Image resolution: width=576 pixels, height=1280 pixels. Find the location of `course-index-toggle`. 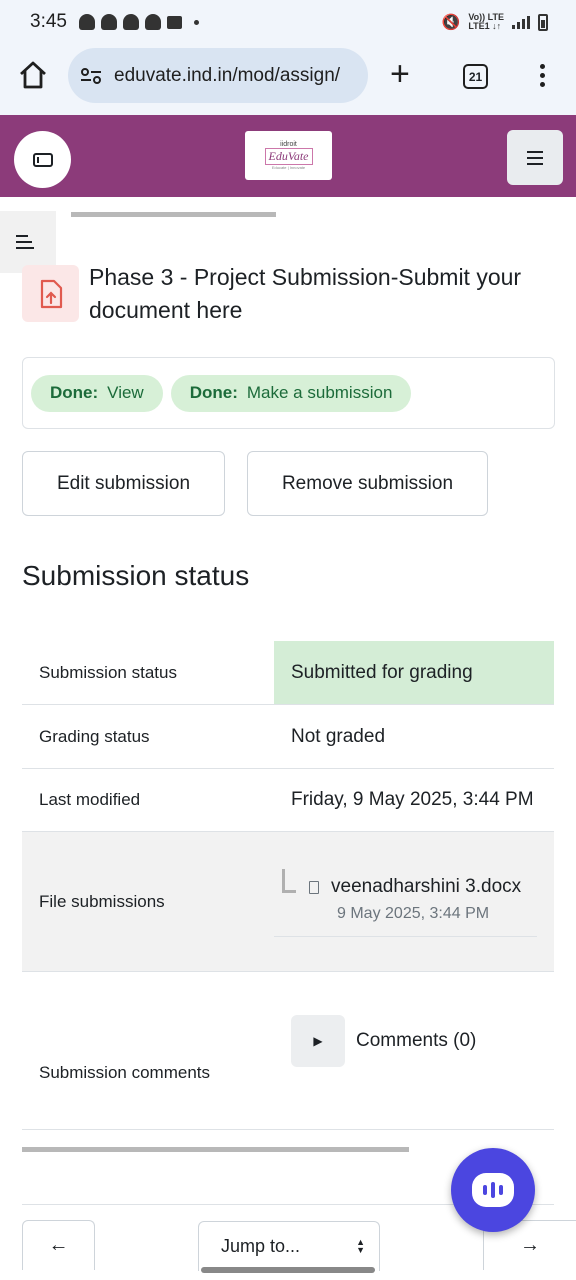

course-index-toggle is located at coordinates (28, 242).